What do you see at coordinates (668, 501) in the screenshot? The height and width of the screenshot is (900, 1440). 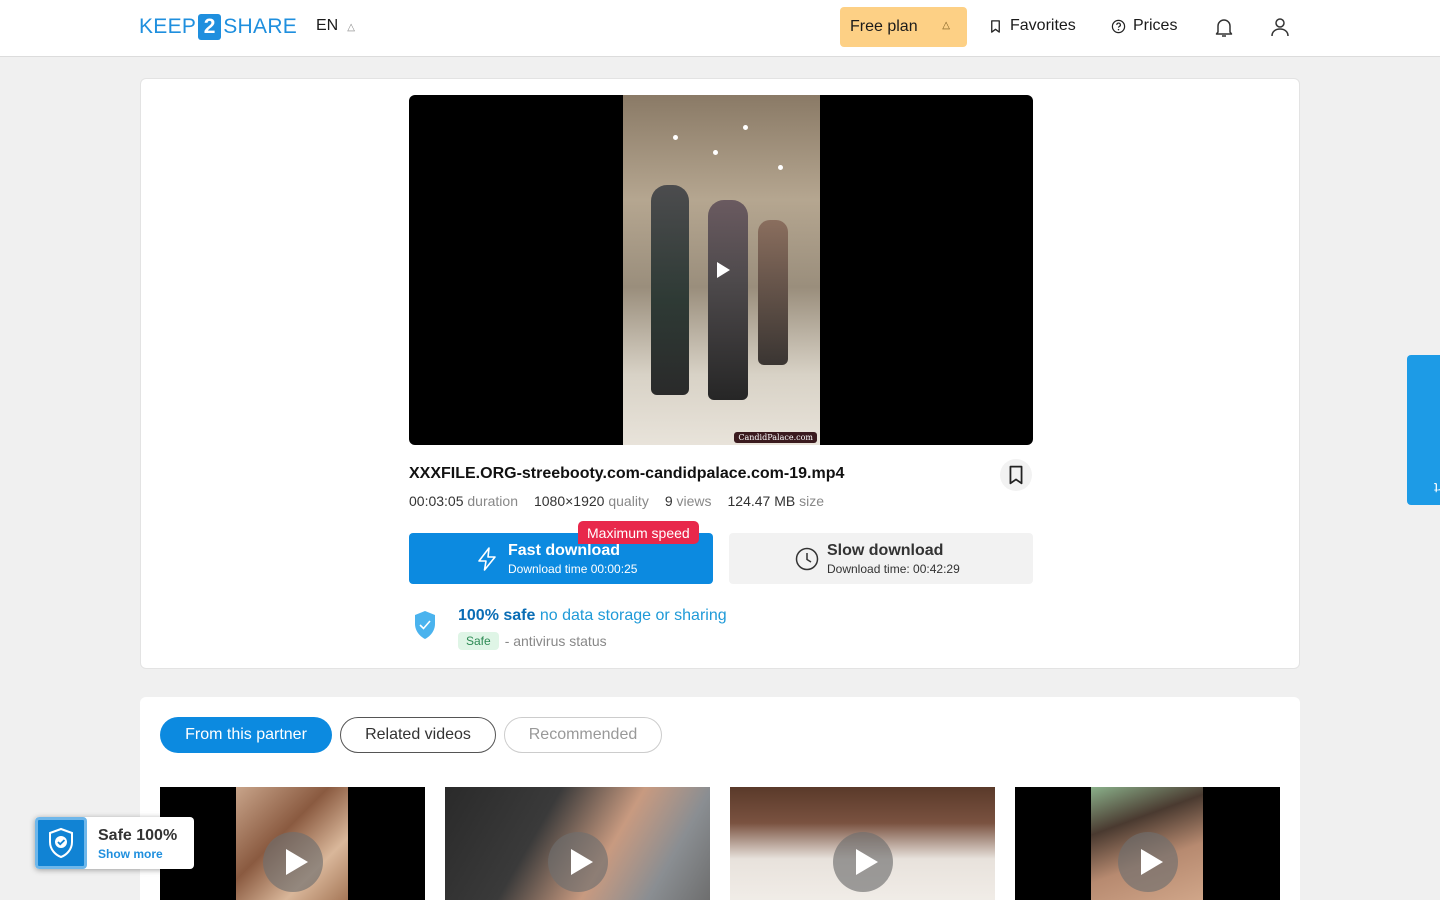 I see `views-value: 9` at bounding box center [668, 501].